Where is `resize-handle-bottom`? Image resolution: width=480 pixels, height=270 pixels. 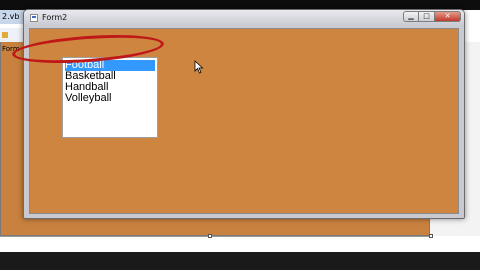 resize-handle-bottom is located at coordinates (210, 236).